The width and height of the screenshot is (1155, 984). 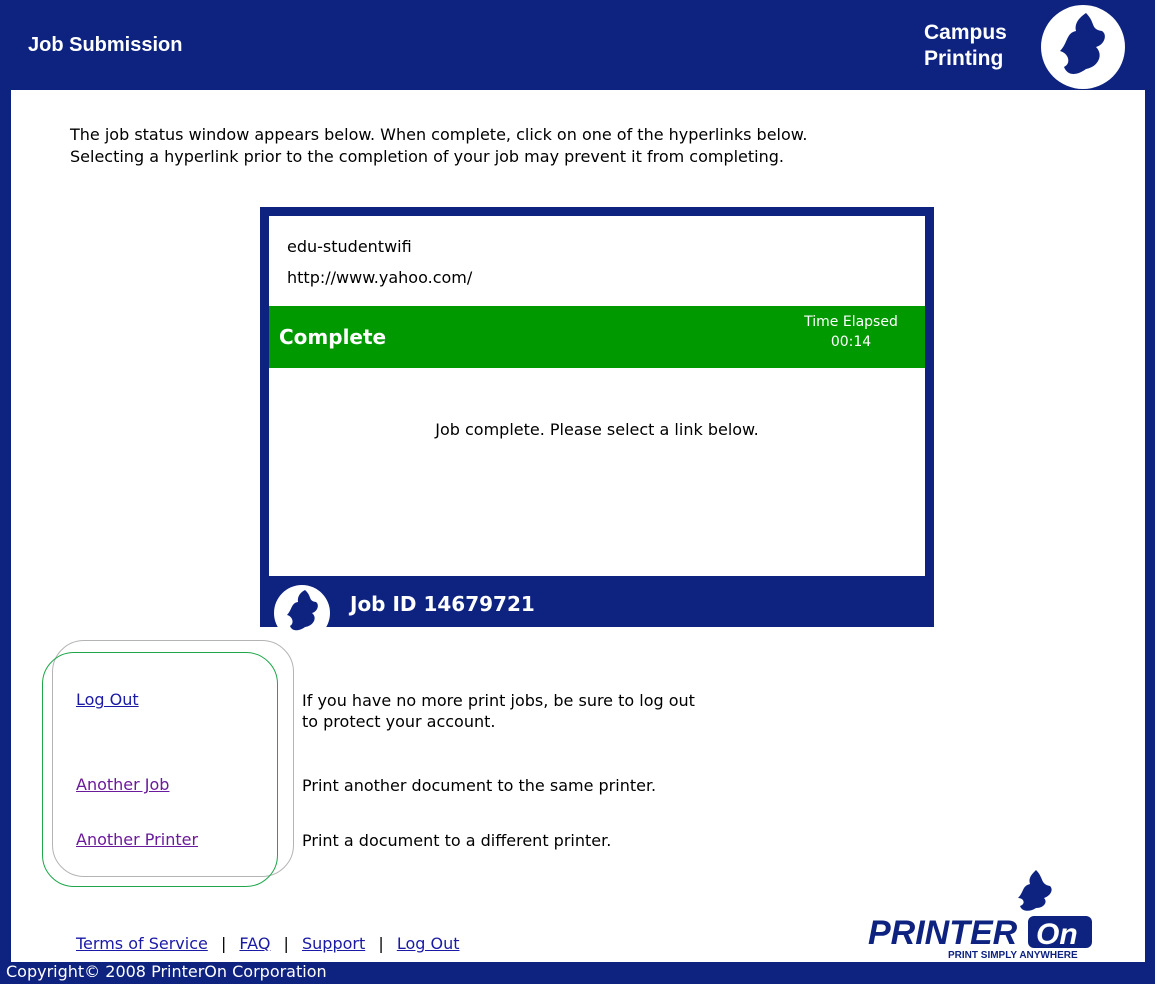 What do you see at coordinates (142, 943) in the screenshot?
I see `terms-of-service-link: Terms of Service` at bounding box center [142, 943].